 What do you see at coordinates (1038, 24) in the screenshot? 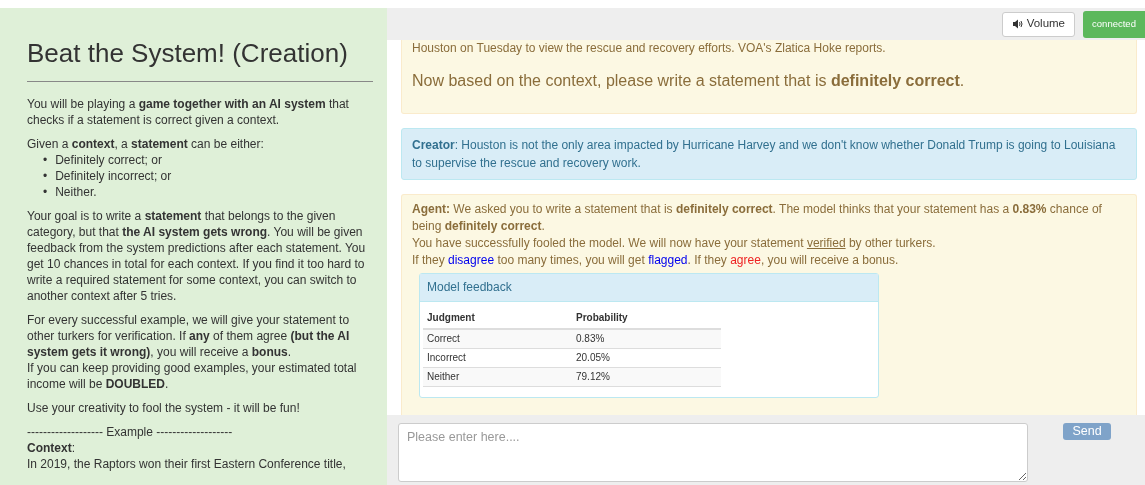
I see `volume-button: Volume` at bounding box center [1038, 24].